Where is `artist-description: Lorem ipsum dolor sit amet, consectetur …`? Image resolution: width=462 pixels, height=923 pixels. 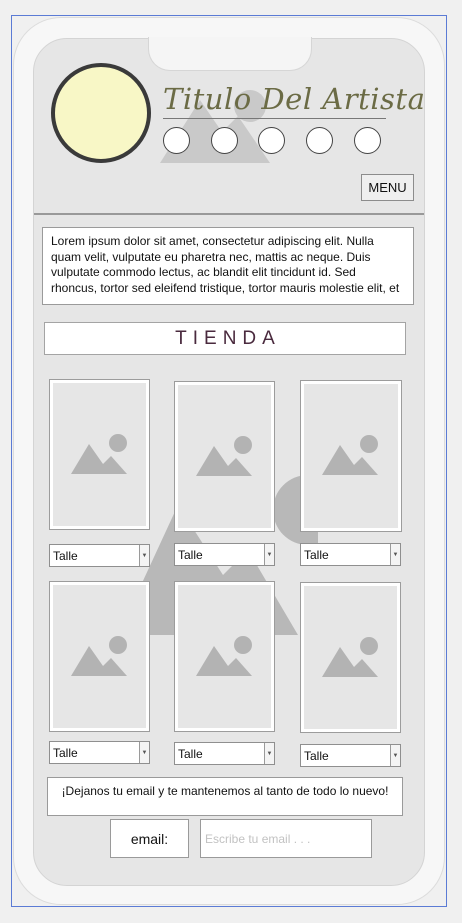 artist-description: Lorem ipsum dolor sit amet, consectetur … is located at coordinates (228, 266).